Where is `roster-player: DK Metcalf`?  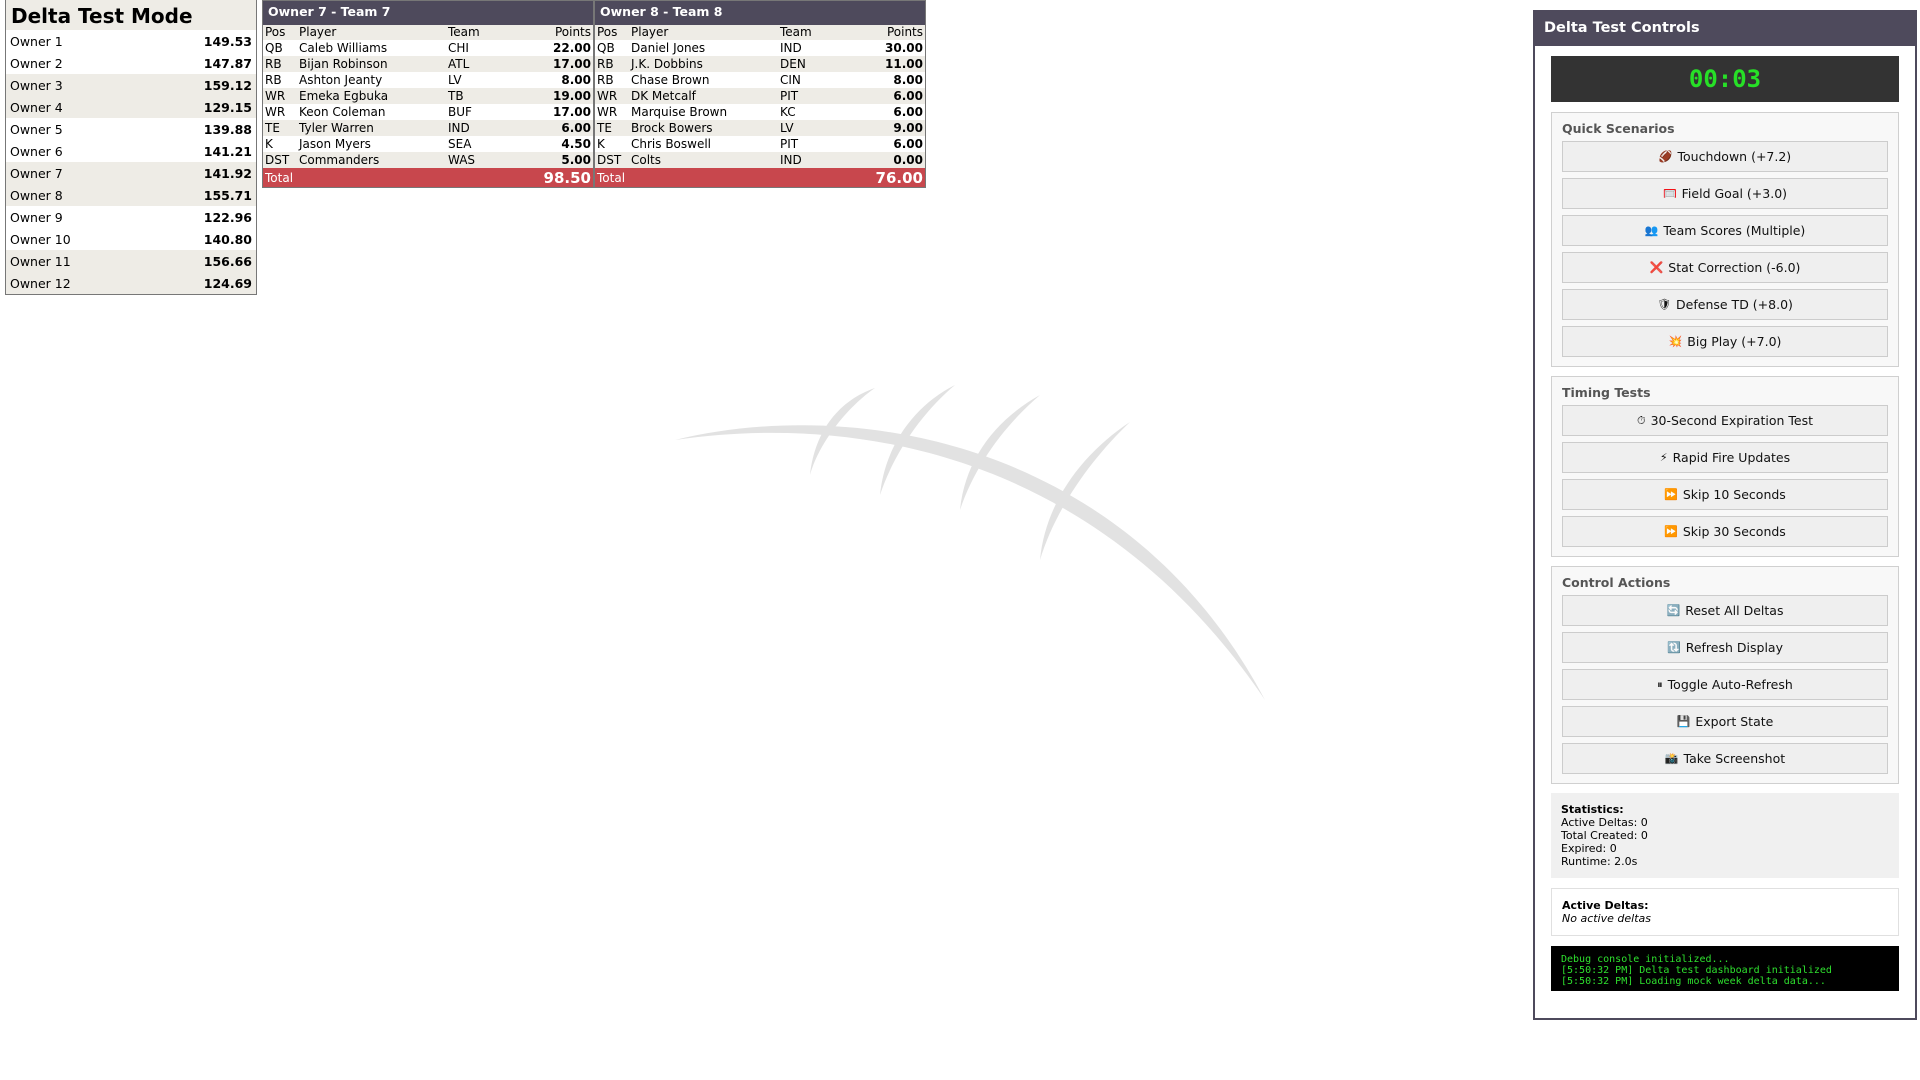
roster-player: DK Metcalf is located at coordinates (703, 96).